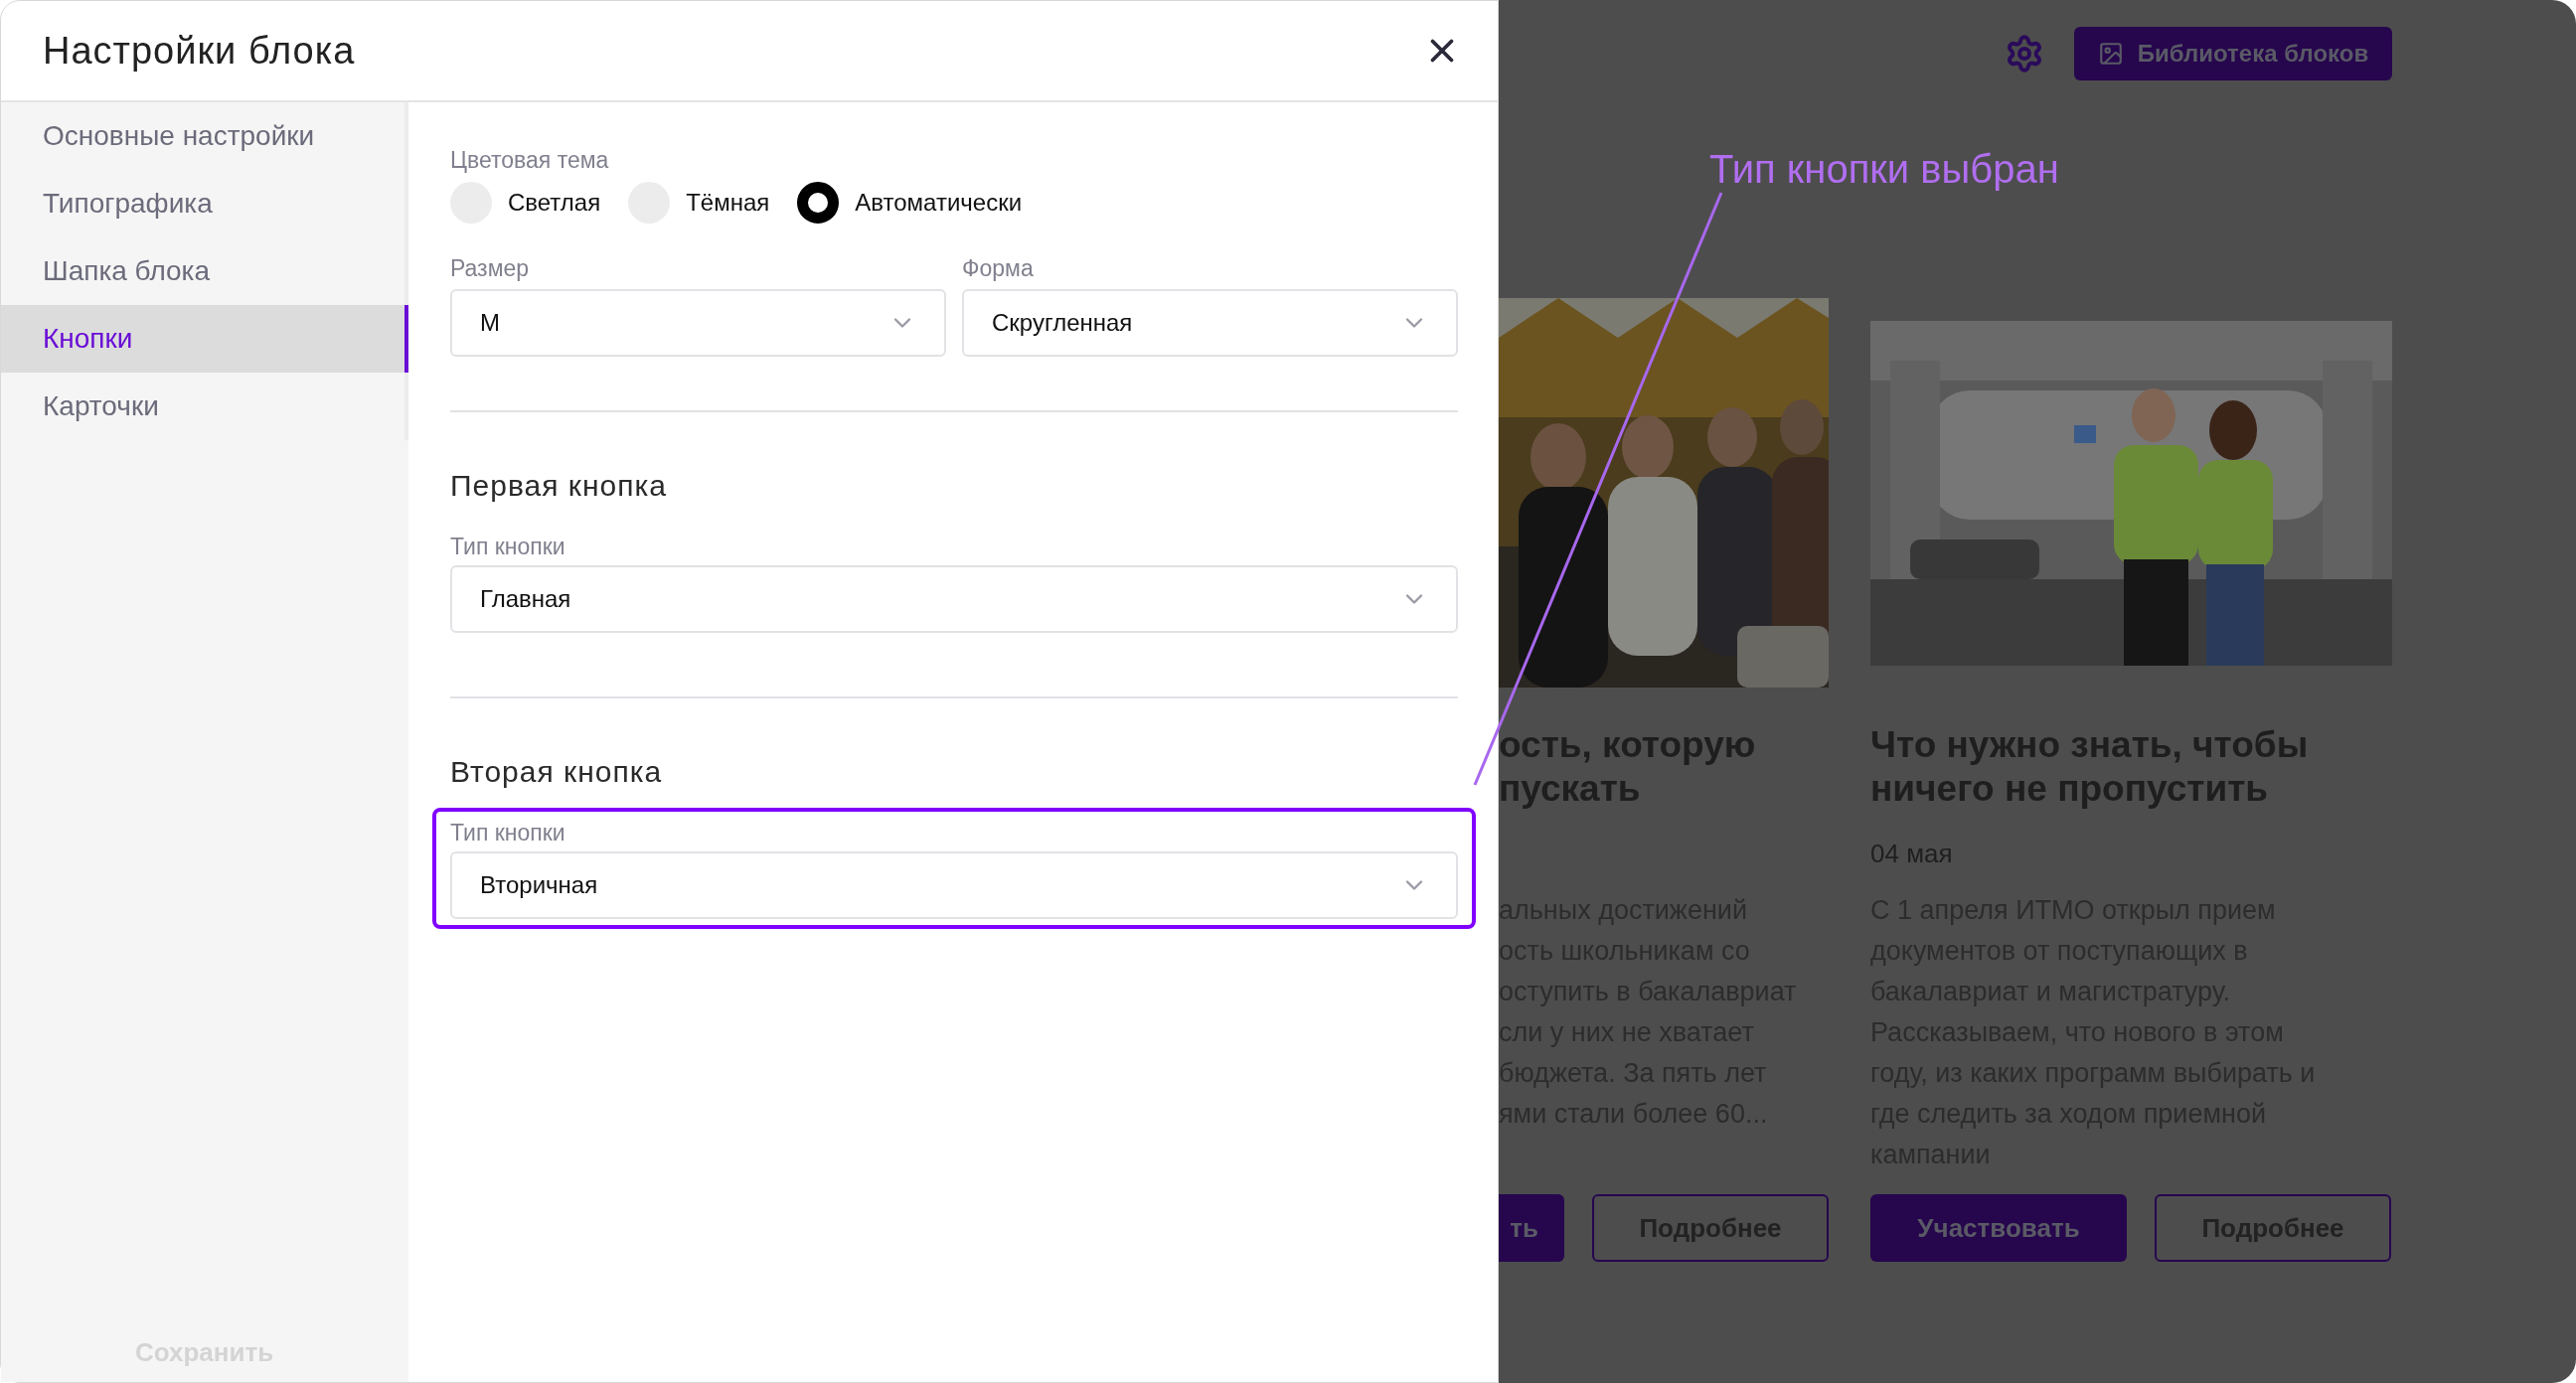  I want to click on radio-label: Автоматически, so click(939, 203).